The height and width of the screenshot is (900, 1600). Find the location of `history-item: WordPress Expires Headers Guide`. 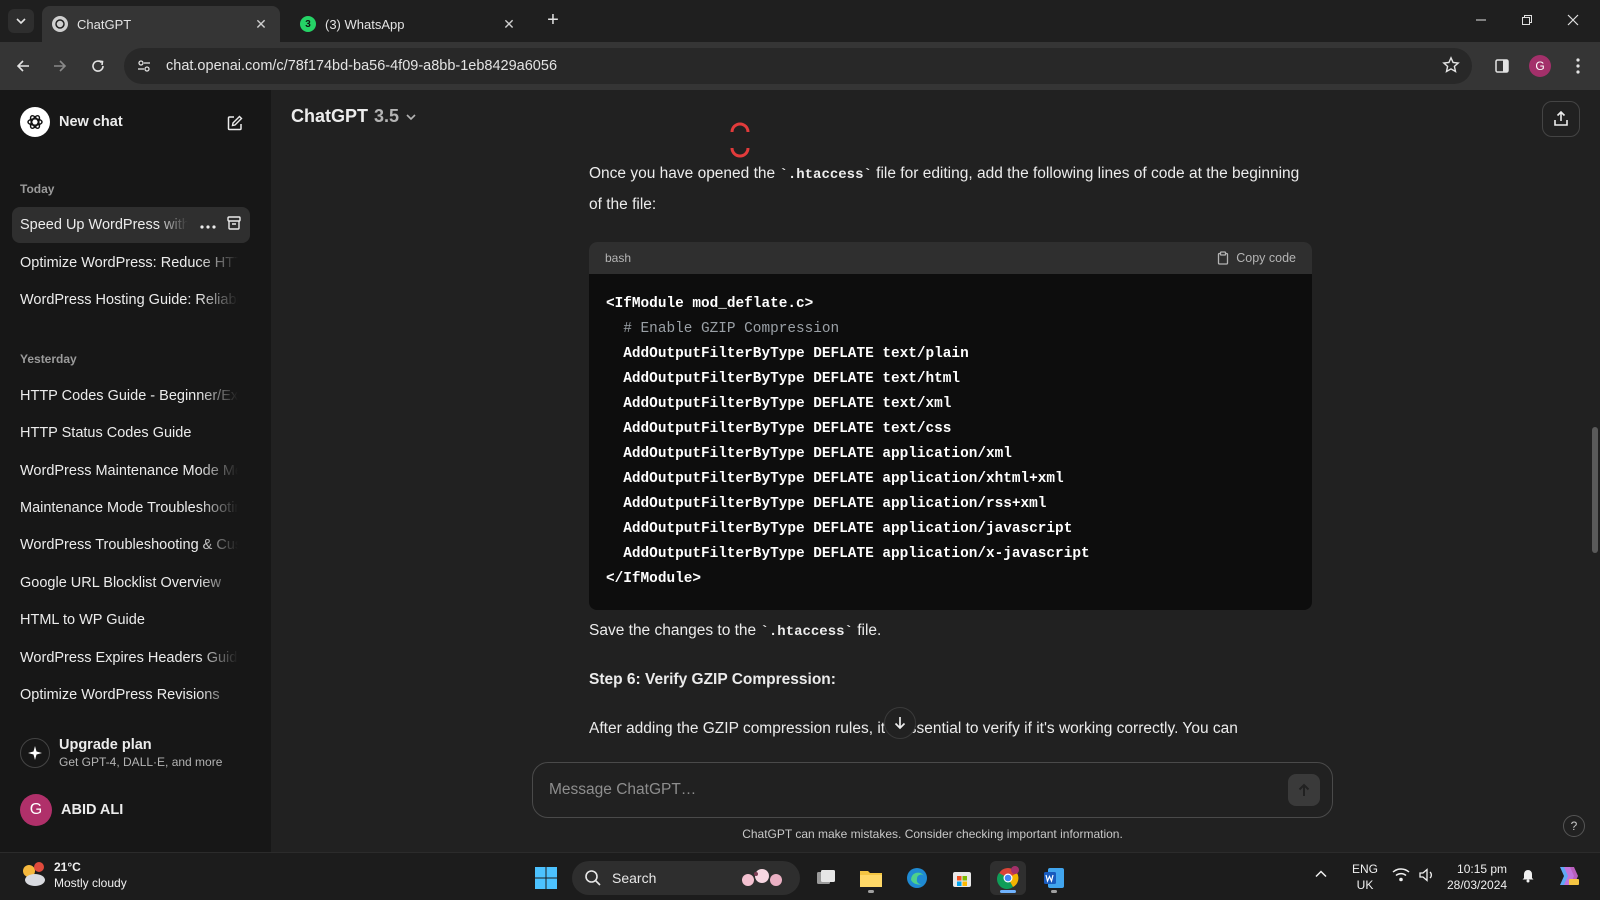

history-item: WordPress Expires Headers Guide is located at coordinates (131, 658).